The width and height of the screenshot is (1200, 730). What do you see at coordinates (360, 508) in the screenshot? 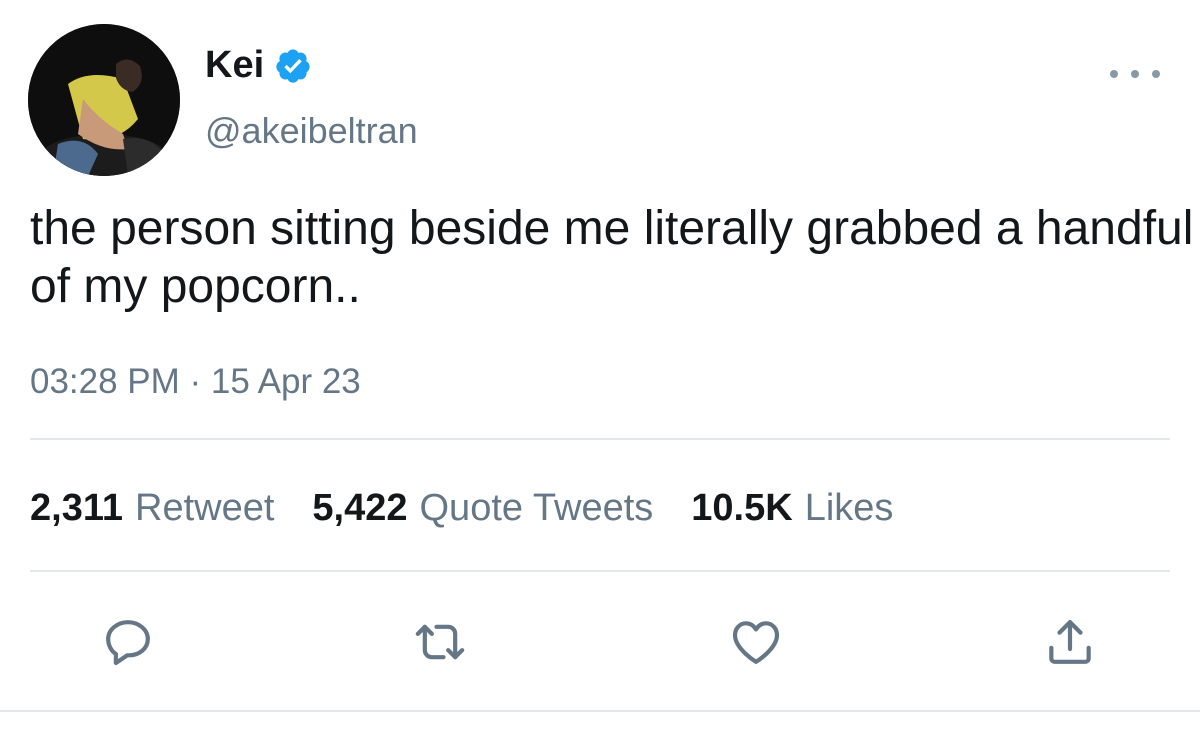
I see `quote-tweets-count: 5,422` at bounding box center [360, 508].